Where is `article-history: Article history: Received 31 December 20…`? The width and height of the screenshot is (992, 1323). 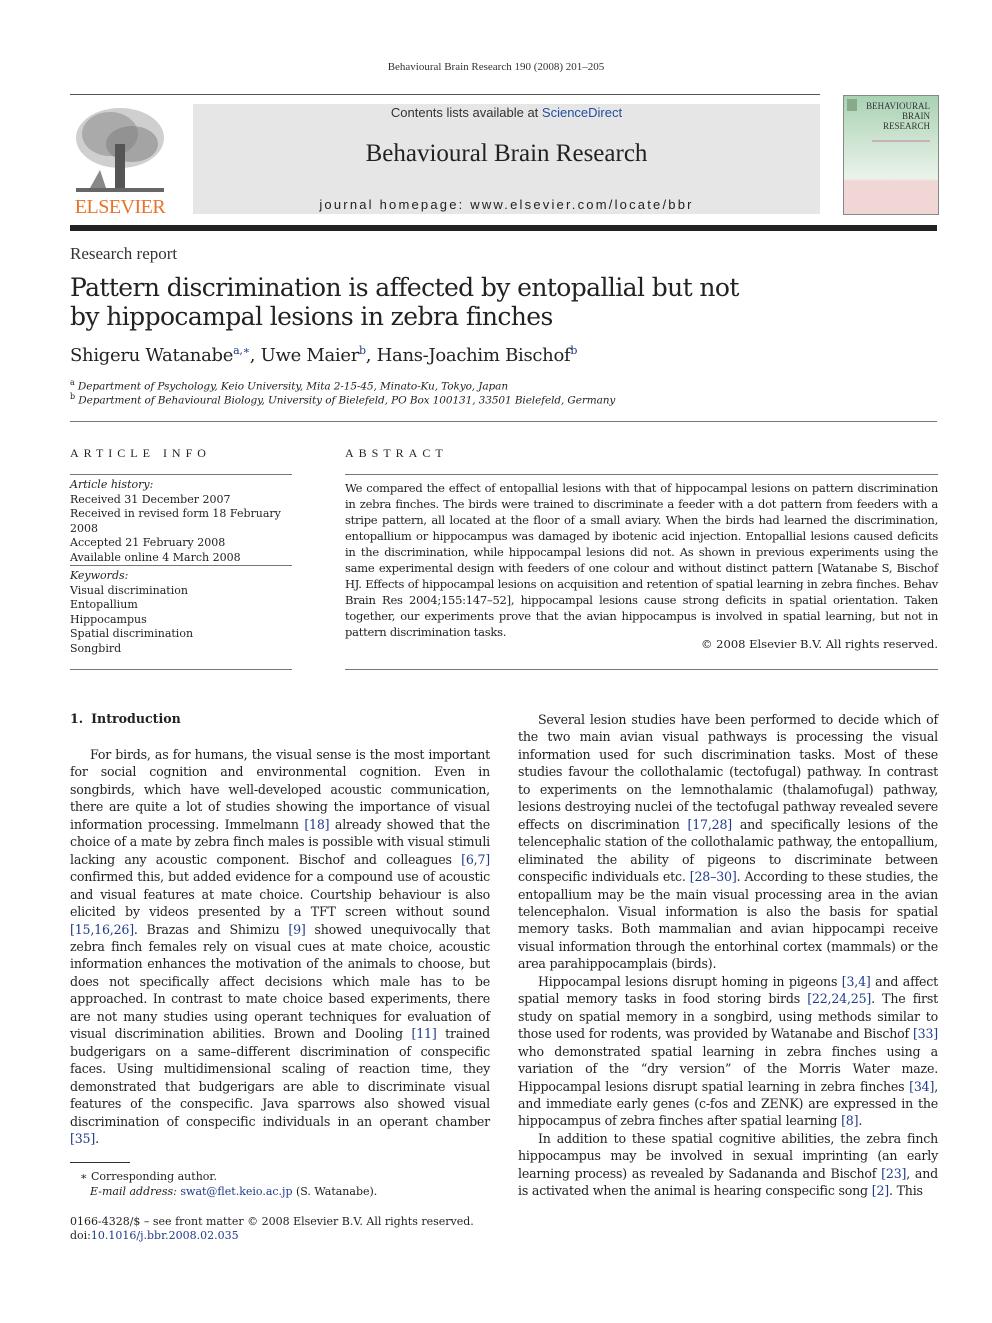 article-history: Article history: Received 31 December 20… is located at coordinates (181, 521).